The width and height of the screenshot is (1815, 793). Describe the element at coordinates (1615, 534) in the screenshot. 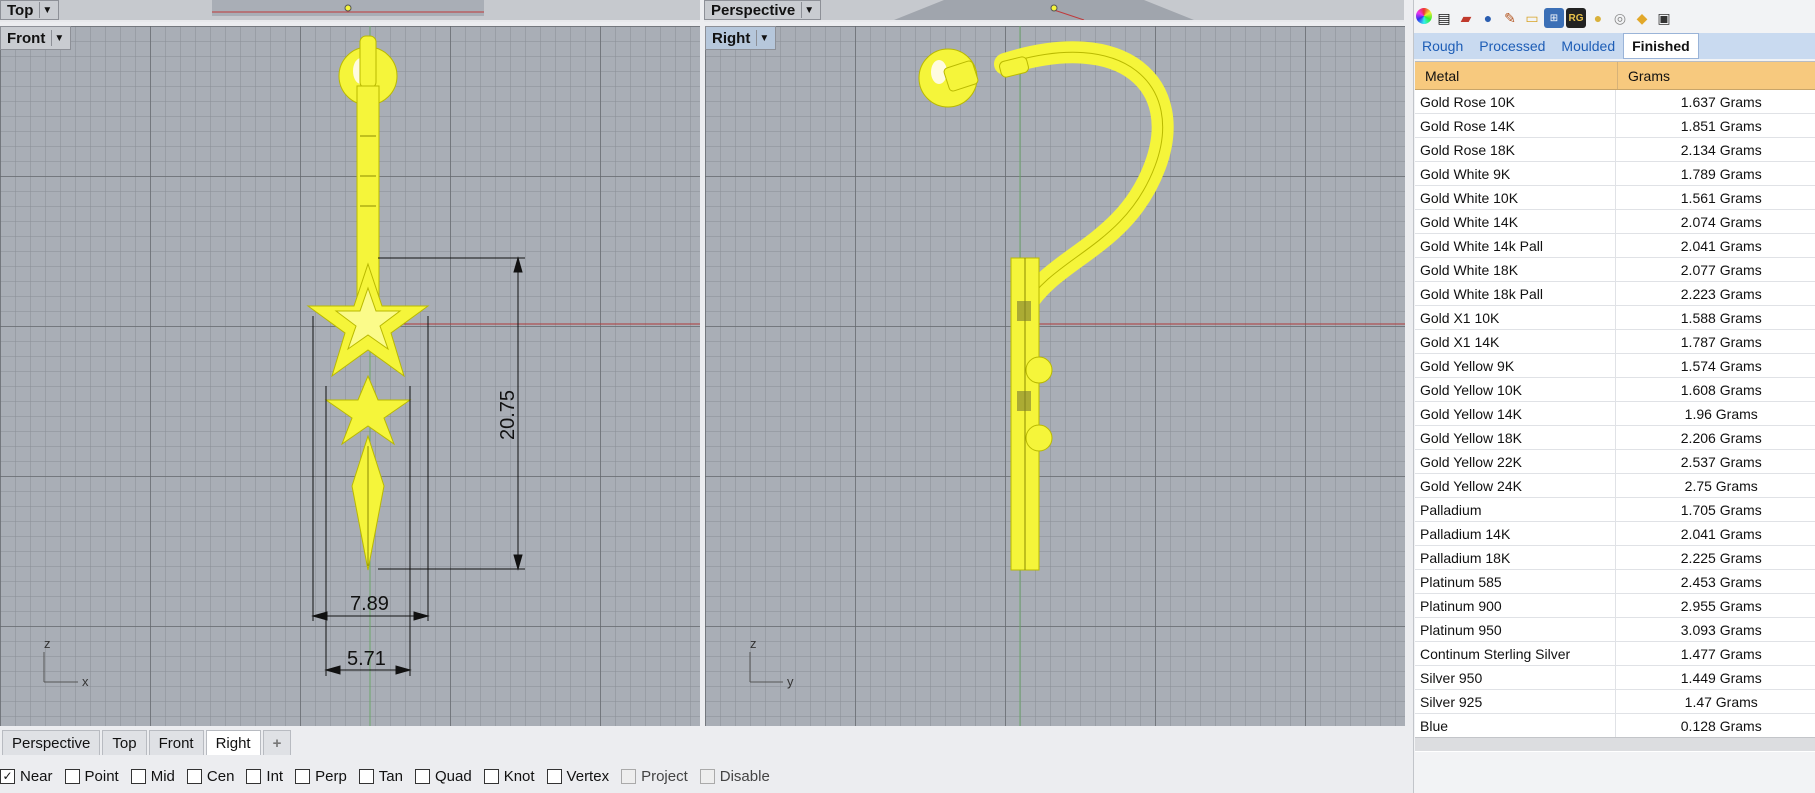

I see `table-row: Palladium 14K 2.041 Grams` at that location.